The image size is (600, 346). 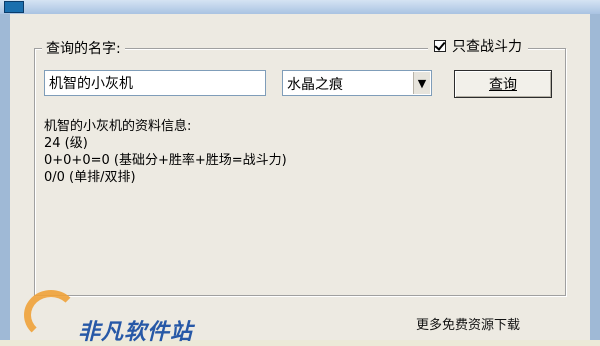 I want to click on name-input, so click(x=155, y=83).